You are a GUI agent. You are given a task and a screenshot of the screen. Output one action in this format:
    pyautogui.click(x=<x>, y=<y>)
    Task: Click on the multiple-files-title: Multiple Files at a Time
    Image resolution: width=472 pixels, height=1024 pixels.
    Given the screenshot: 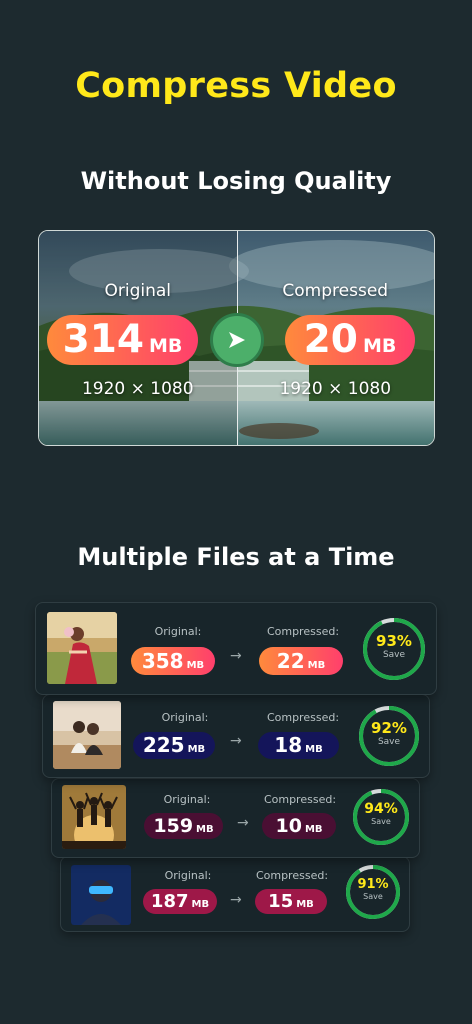 What is the action you would take?
    pyautogui.click(x=236, y=557)
    